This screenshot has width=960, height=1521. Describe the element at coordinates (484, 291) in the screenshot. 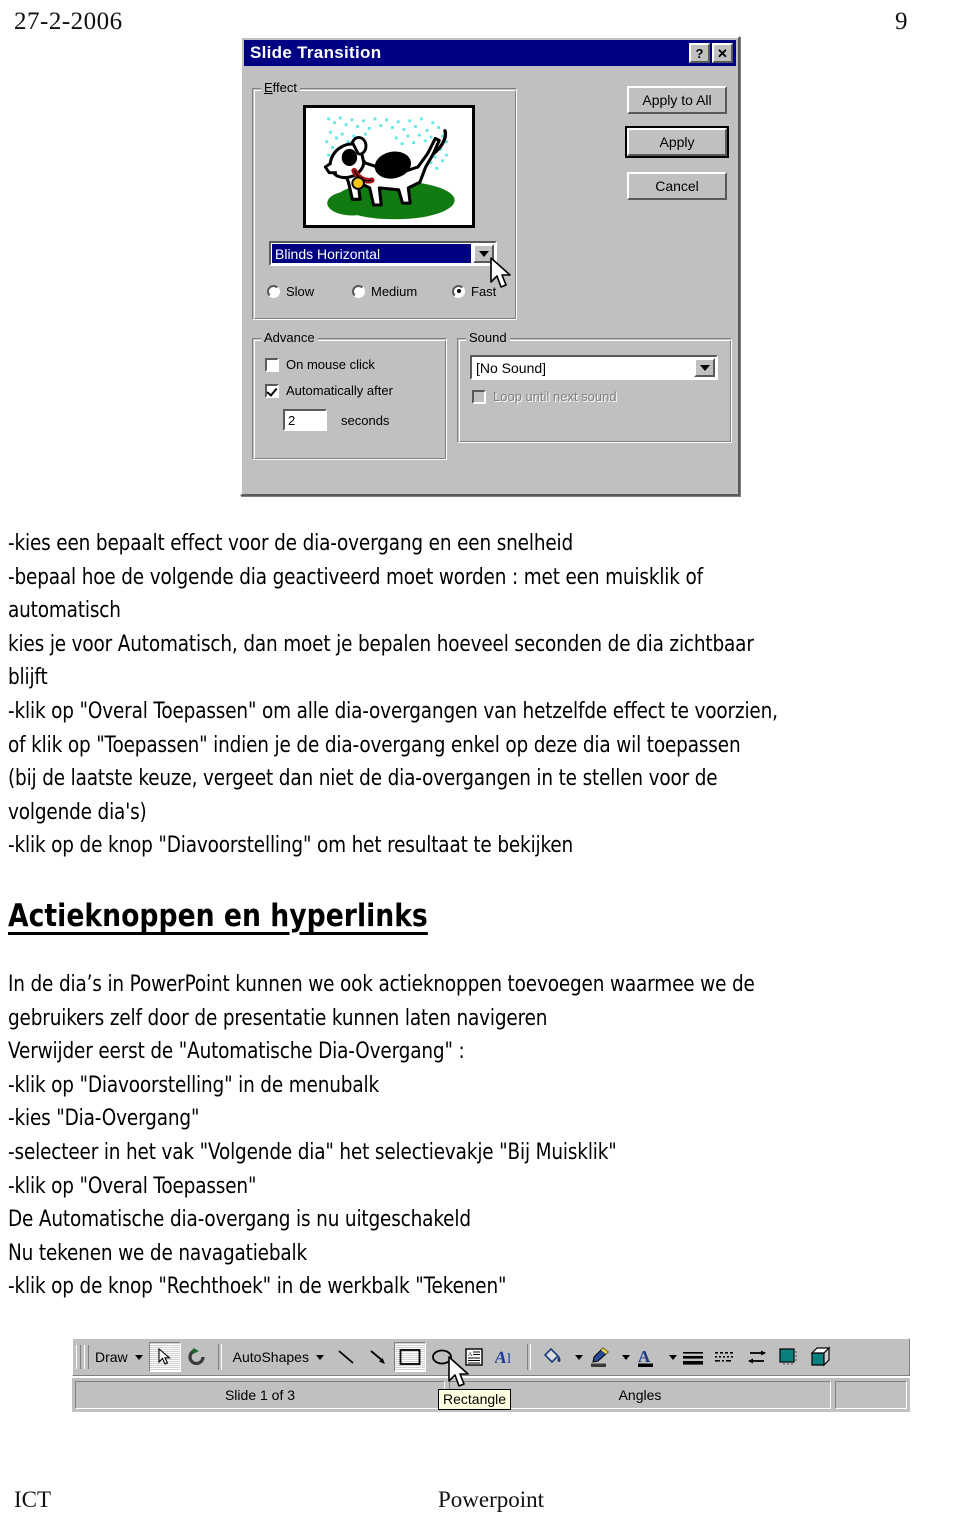

I see `radio-label-fast: Fast` at that location.